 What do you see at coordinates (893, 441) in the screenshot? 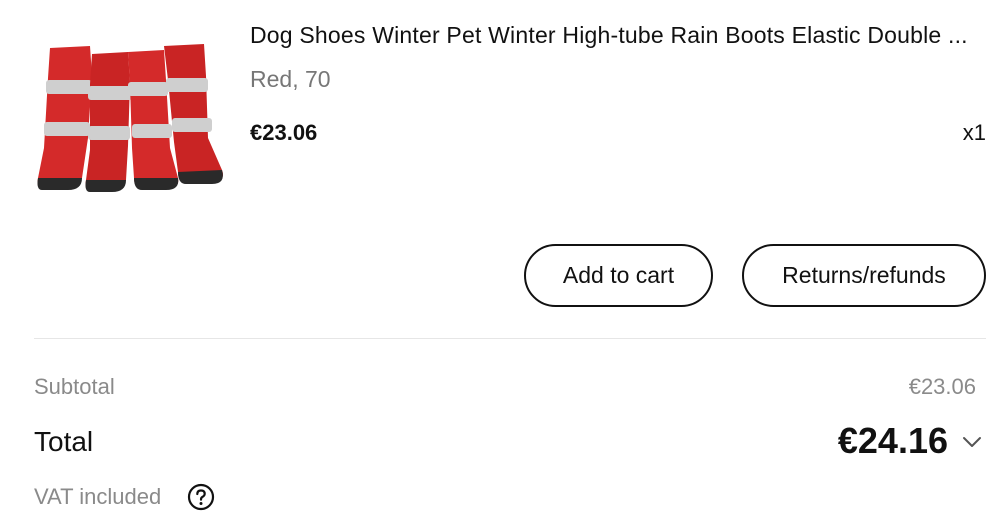
I see `total-value: €24.16` at bounding box center [893, 441].